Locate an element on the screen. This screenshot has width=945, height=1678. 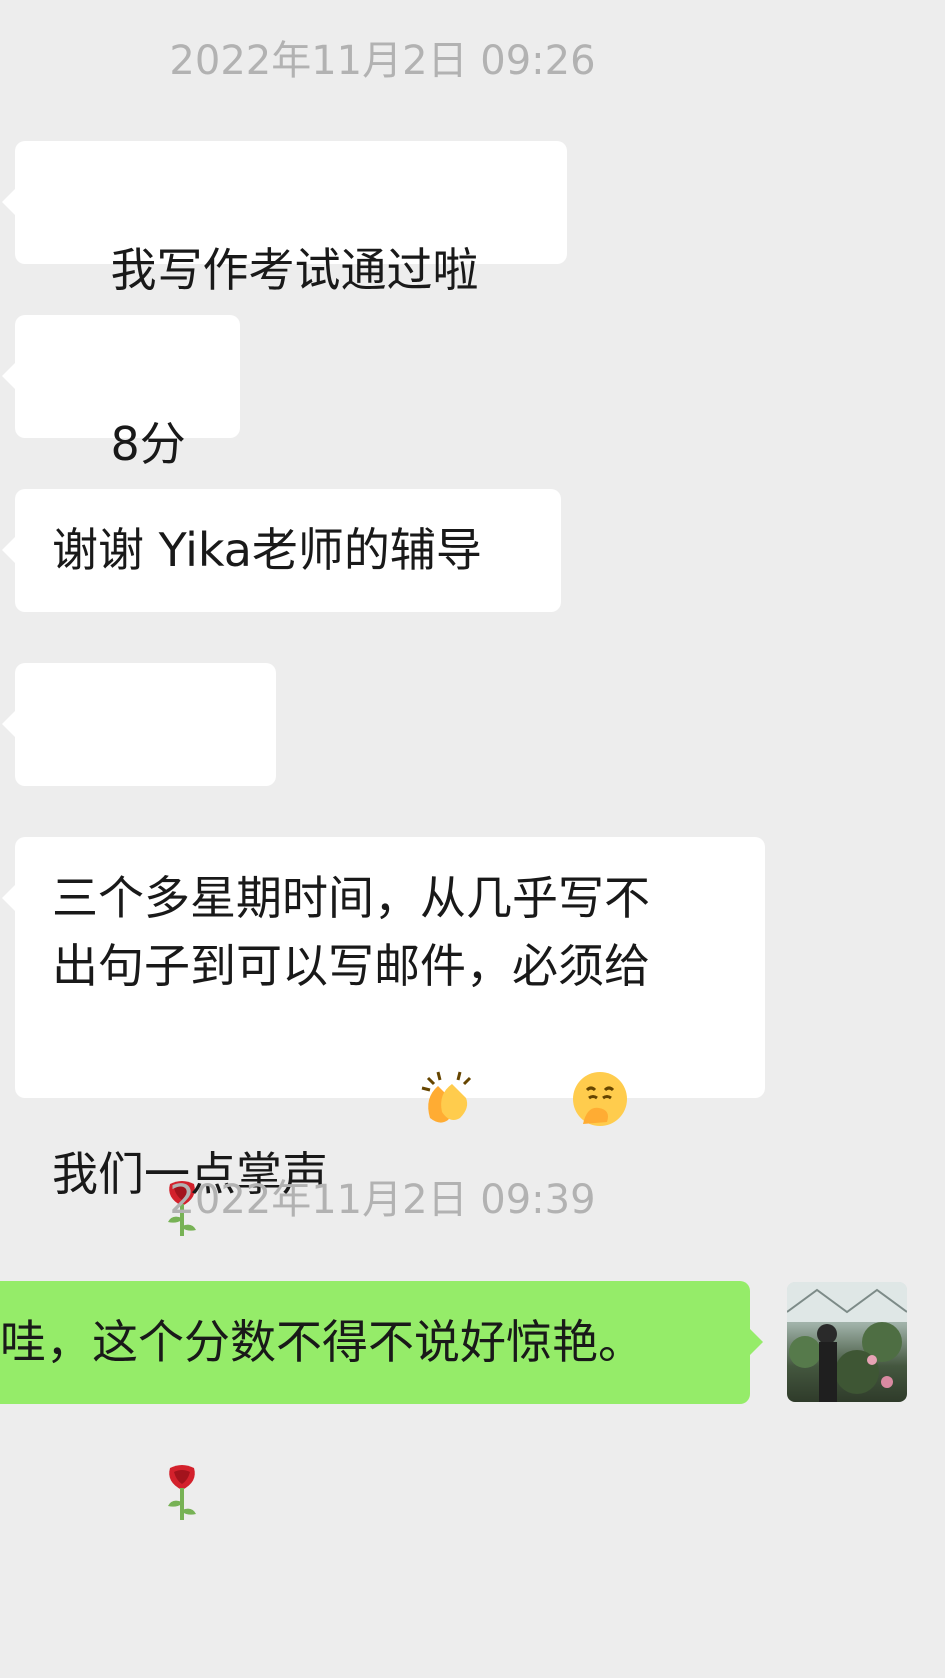
message-bubble: 哇，这个分数不得不说好惊艳。 is located at coordinates (381, 1342).